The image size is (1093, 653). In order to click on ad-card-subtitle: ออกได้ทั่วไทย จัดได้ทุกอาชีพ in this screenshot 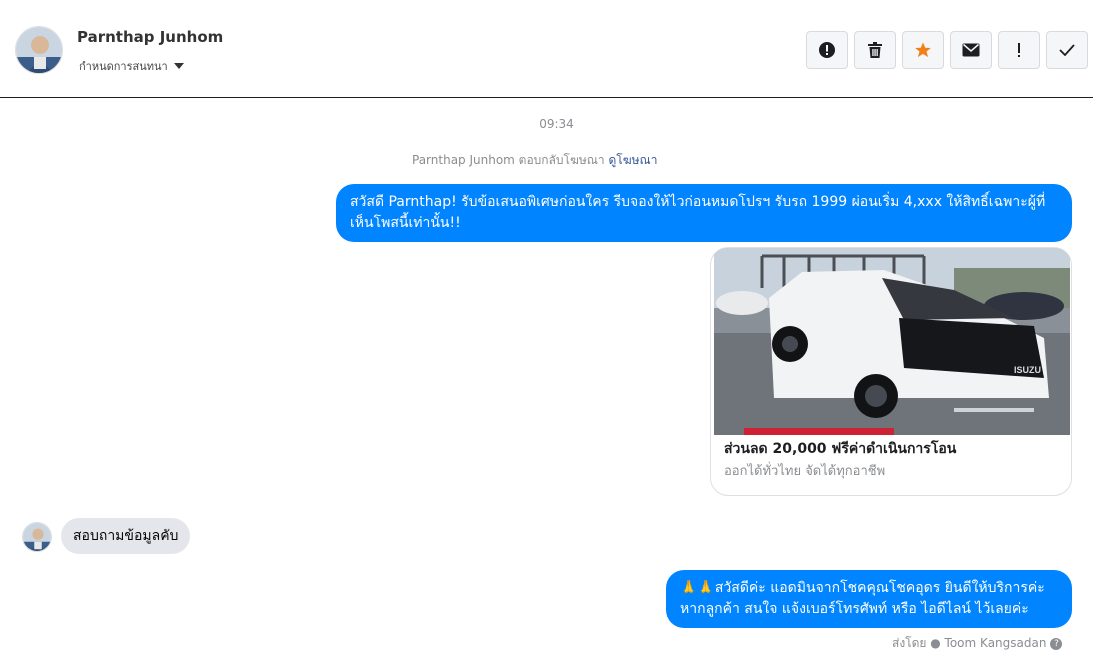, I will do `click(805, 471)`.